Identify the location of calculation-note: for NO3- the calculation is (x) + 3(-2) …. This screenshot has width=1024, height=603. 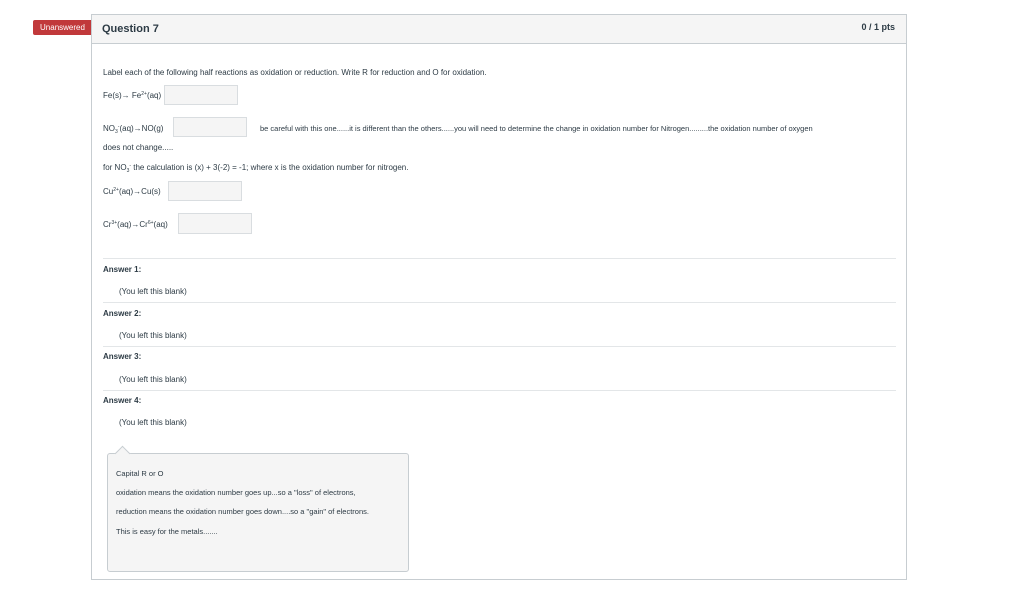
(256, 168).